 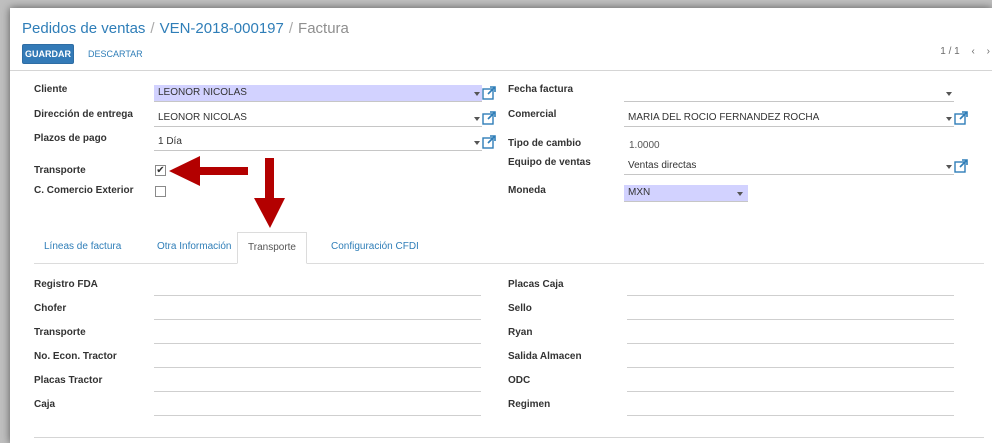 I want to click on breadcrumb-sales-orders: Pedidos de ventas, so click(x=83, y=28).